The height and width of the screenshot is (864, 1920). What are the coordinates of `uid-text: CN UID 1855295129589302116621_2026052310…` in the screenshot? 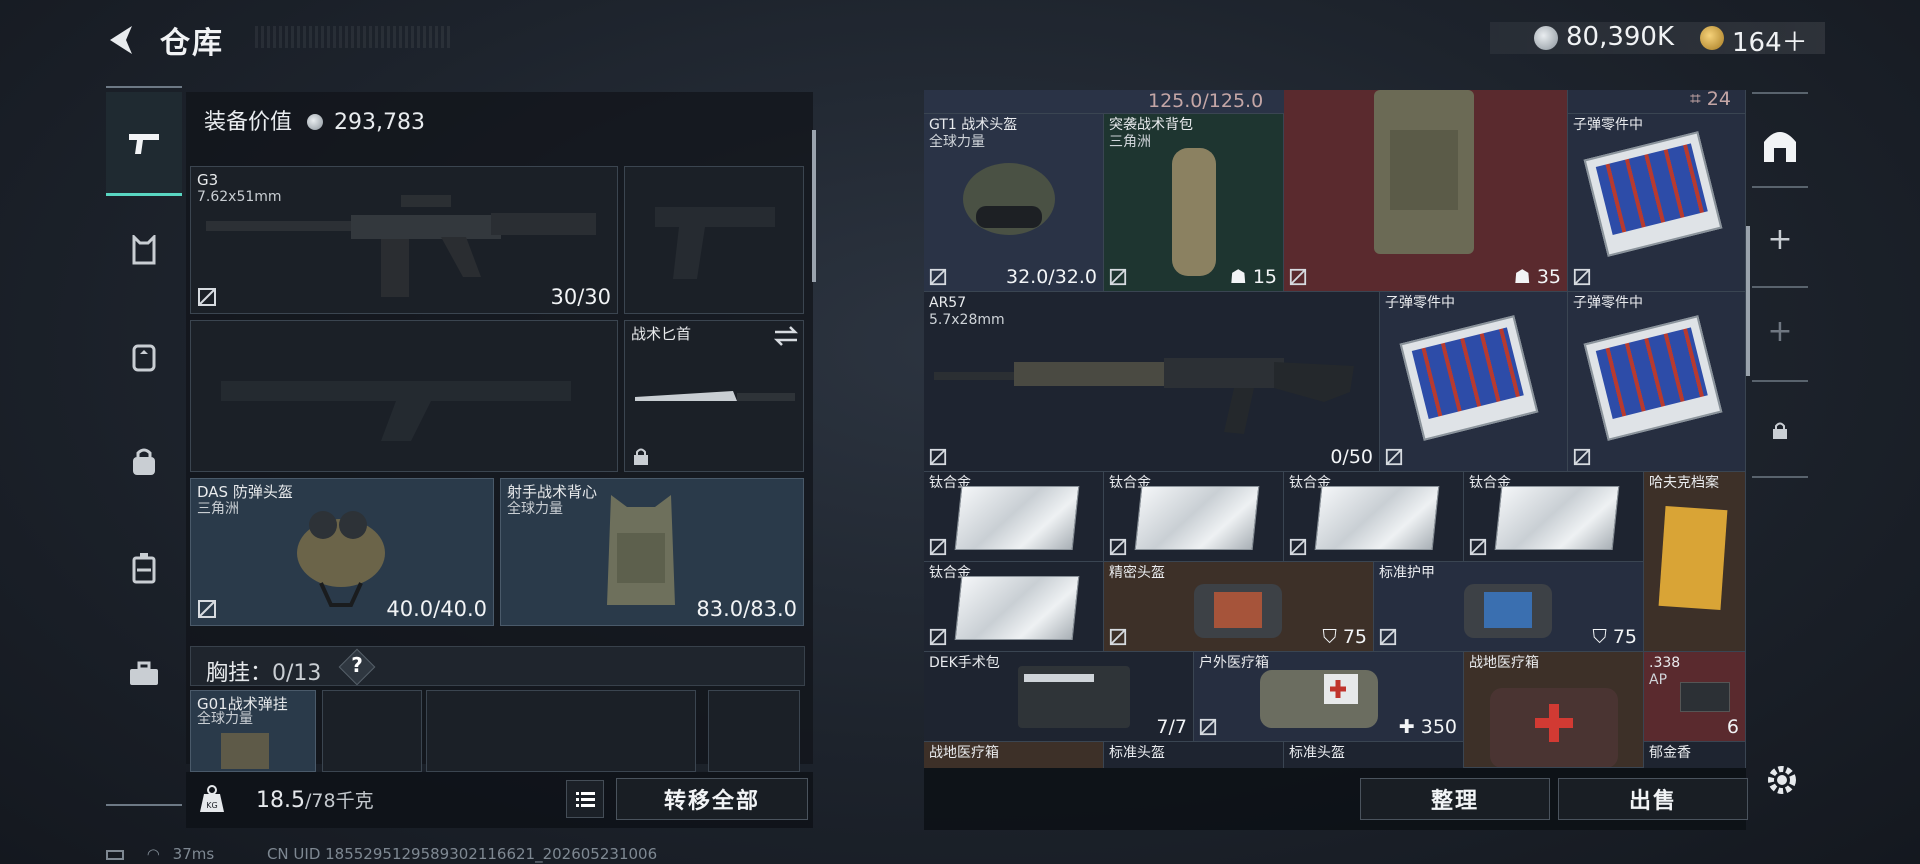 It's located at (462, 854).